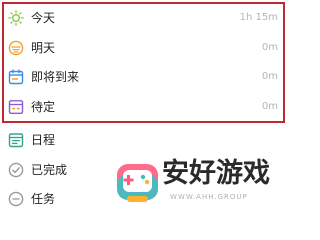  I want to click on sunset-icon, so click(16, 48).